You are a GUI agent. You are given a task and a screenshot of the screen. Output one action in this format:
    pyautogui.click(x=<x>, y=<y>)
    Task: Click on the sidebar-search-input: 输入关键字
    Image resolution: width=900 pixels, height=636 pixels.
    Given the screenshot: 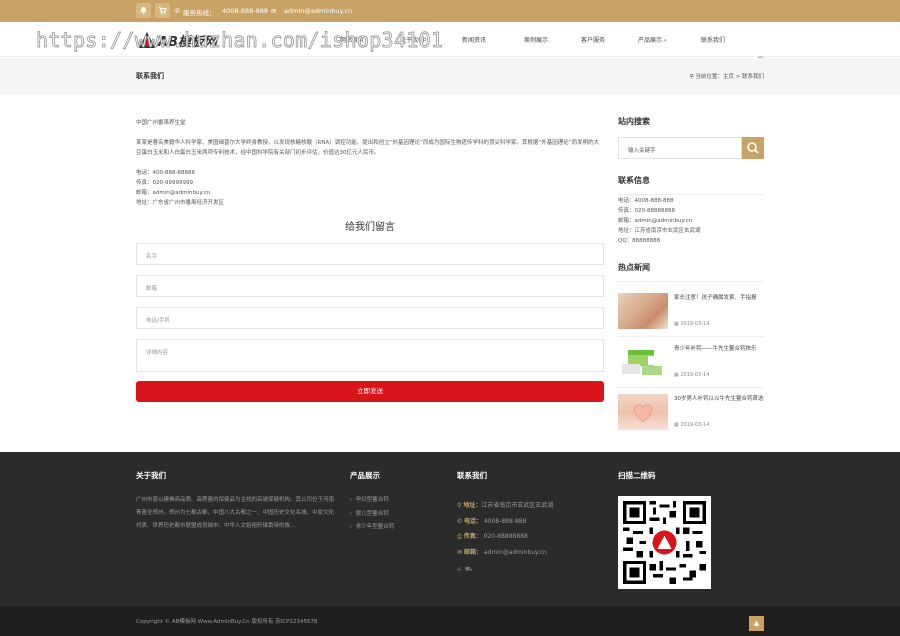 What is the action you would take?
    pyautogui.click(x=680, y=148)
    